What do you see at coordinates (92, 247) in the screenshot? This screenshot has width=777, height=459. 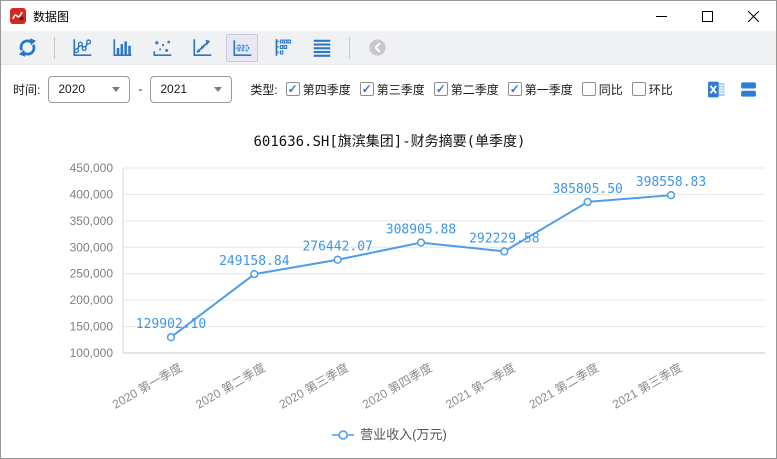 I see `svg-text: 300,000` at bounding box center [92, 247].